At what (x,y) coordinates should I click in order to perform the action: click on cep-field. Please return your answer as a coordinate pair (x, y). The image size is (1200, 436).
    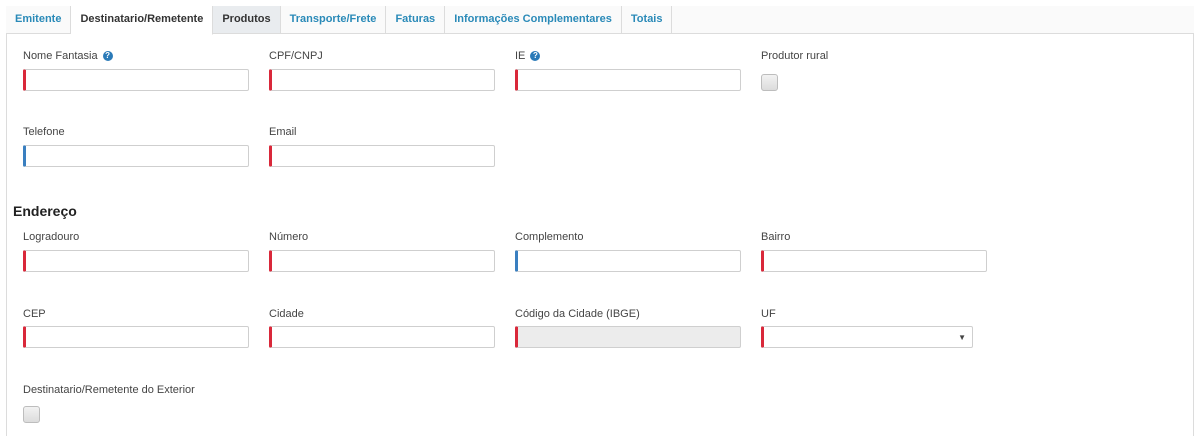
    Looking at the image, I should click on (136, 337).